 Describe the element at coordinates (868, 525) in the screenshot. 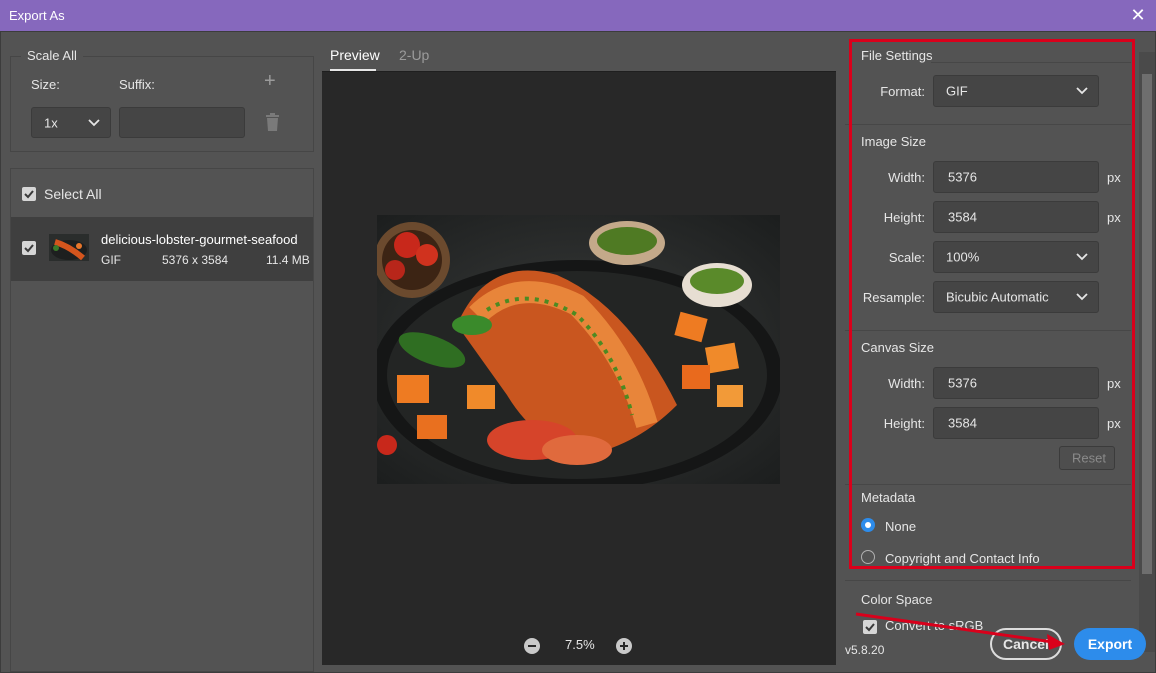

I see `metadata-none-radio` at that location.